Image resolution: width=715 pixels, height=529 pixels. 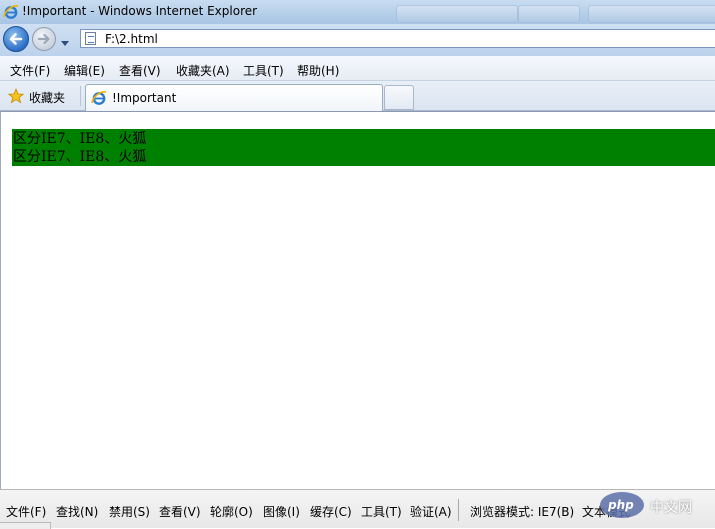 I want to click on dev-menu-file: 文件(F), so click(x=26, y=511).